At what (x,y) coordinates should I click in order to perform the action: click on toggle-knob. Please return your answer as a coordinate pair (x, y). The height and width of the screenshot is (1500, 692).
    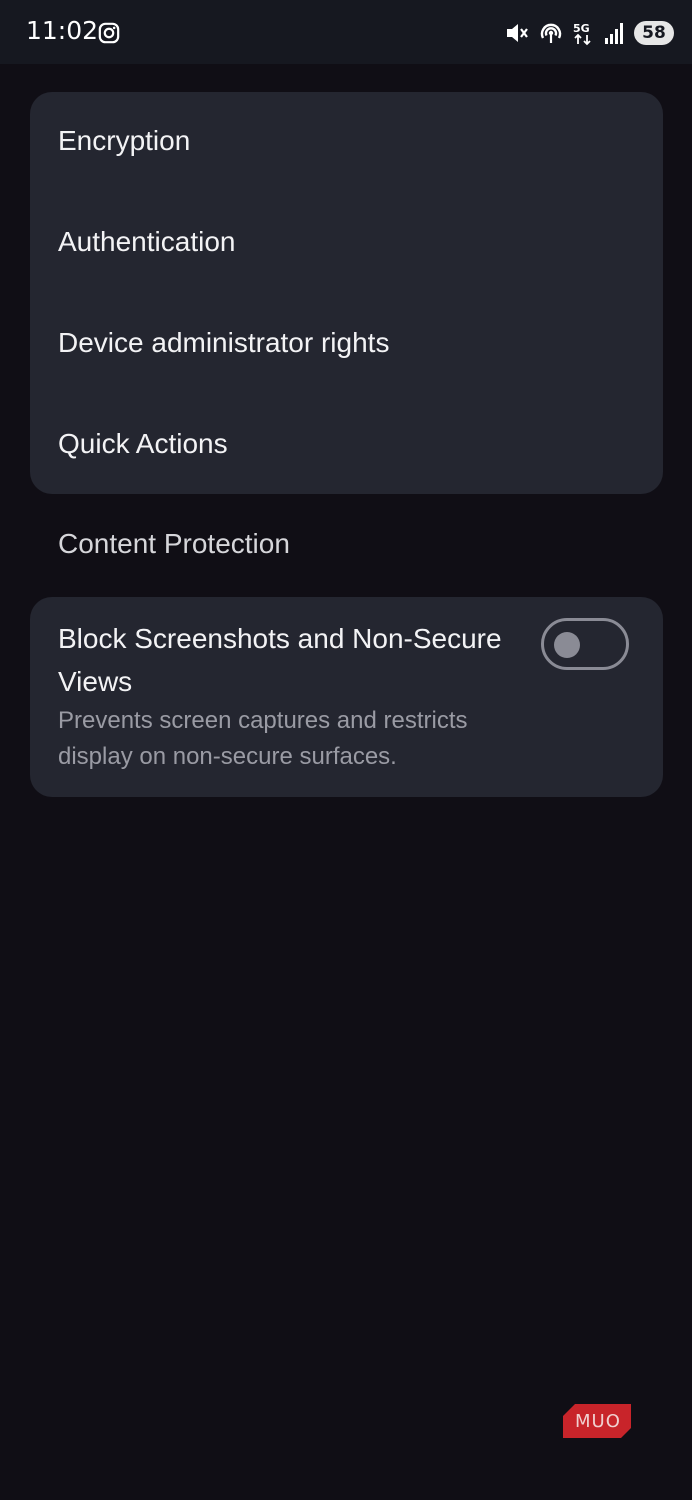
    Looking at the image, I should click on (567, 645).